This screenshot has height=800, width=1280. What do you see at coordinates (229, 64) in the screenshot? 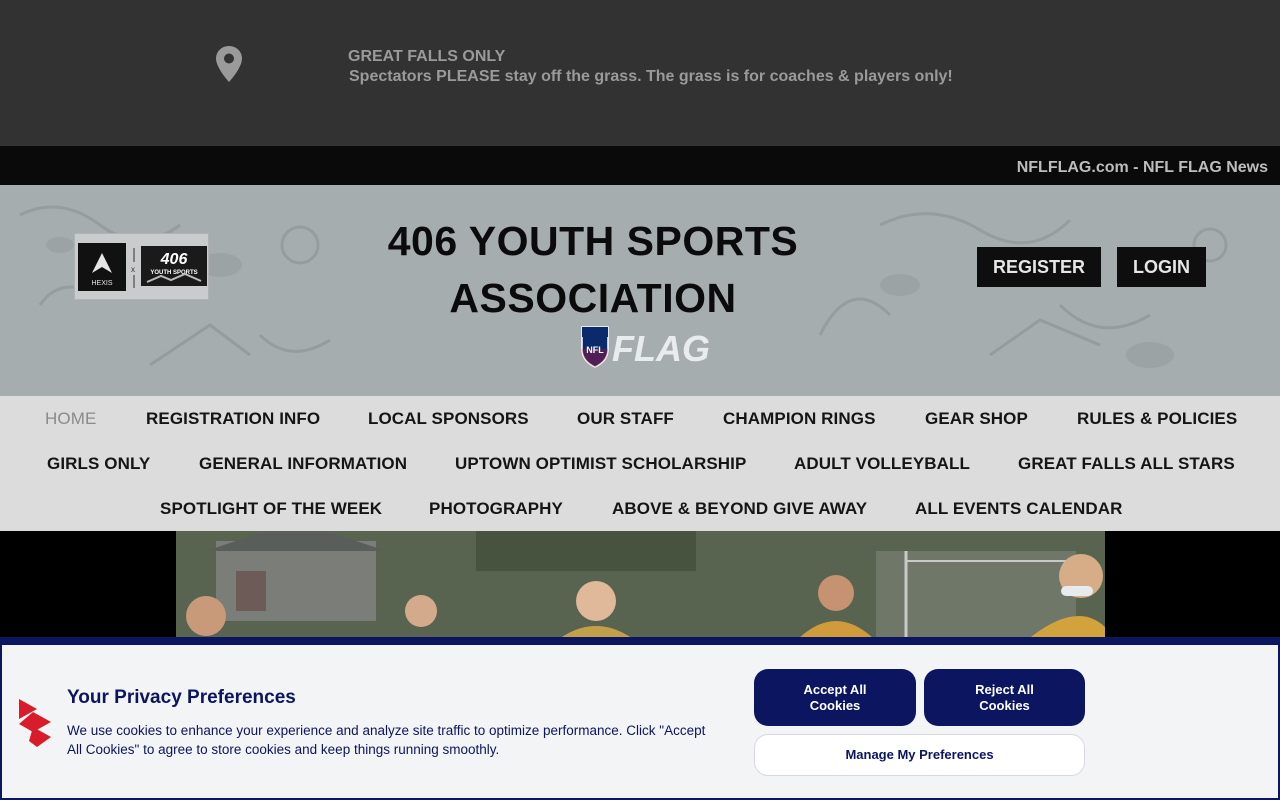
I see `map-pin-icon` at bounding box center [229, 64].